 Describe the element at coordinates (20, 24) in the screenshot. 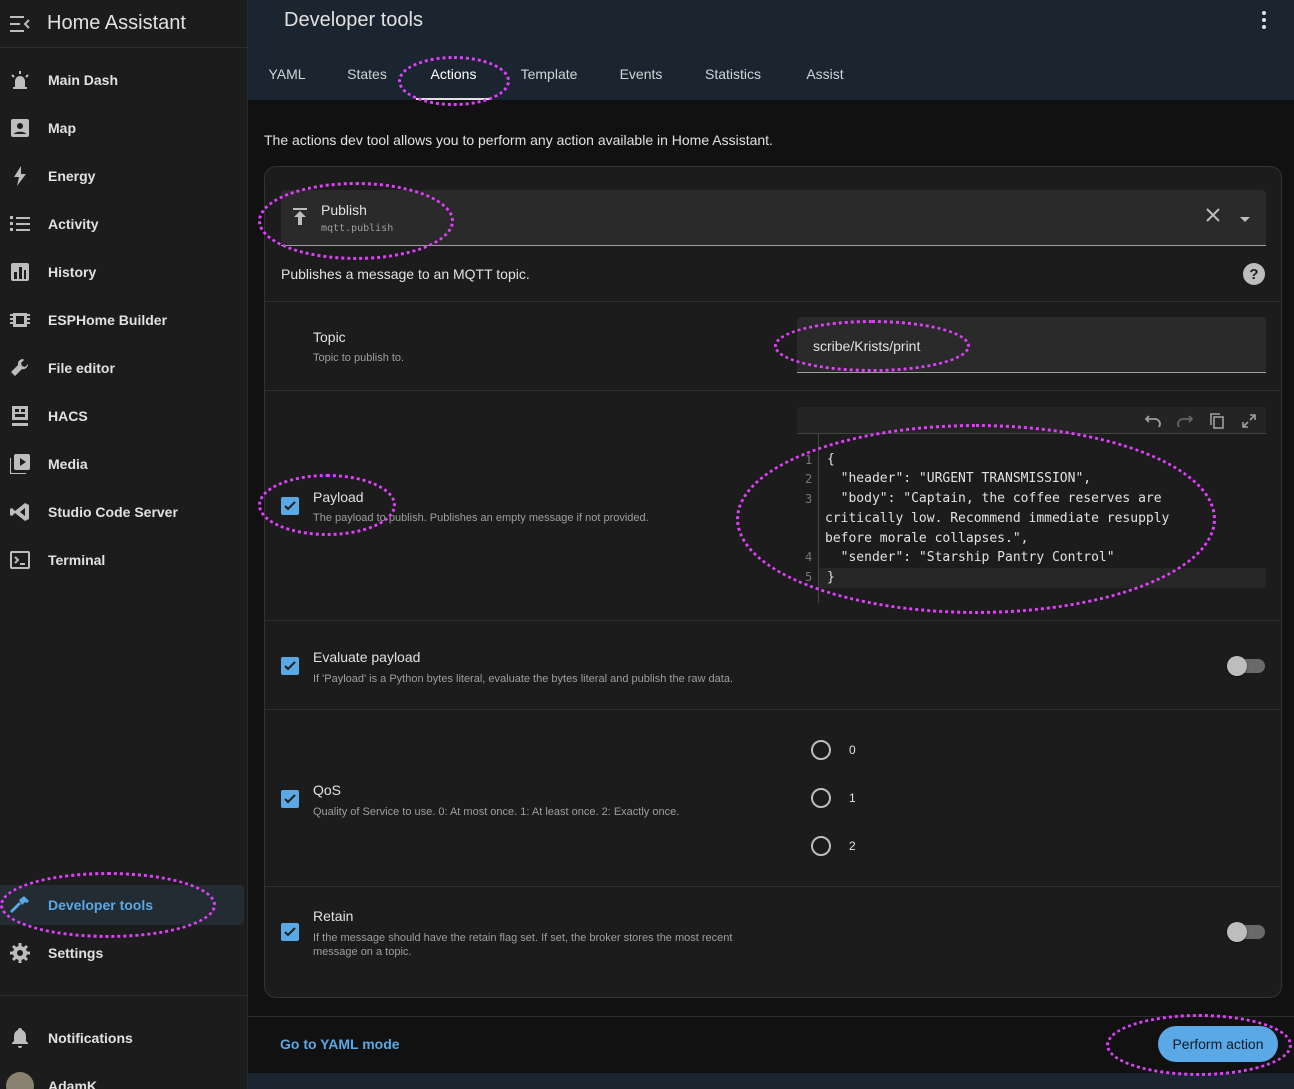

I see `menu-collapse-icon` at that location.